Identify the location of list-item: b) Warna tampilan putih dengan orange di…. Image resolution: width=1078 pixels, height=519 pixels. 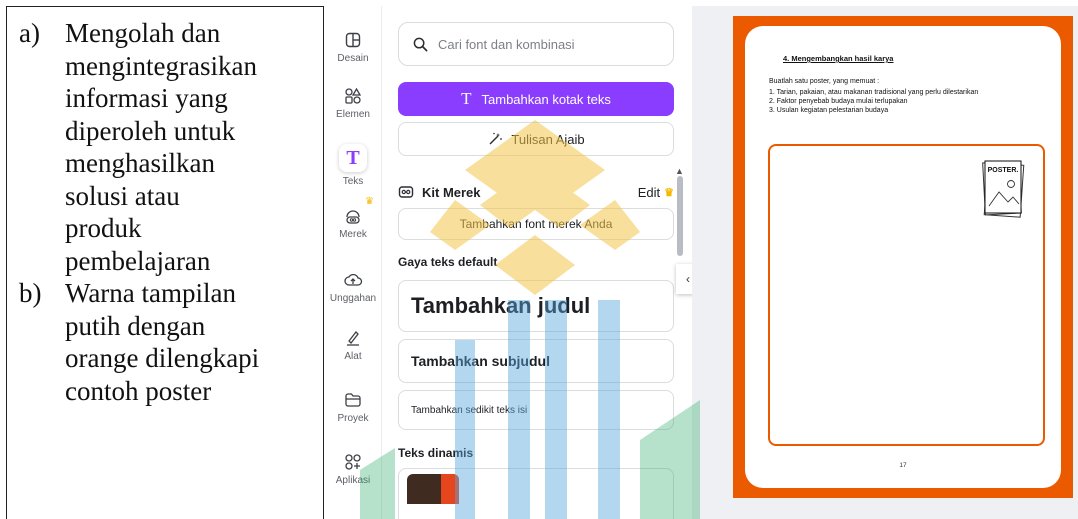
(171, 342).